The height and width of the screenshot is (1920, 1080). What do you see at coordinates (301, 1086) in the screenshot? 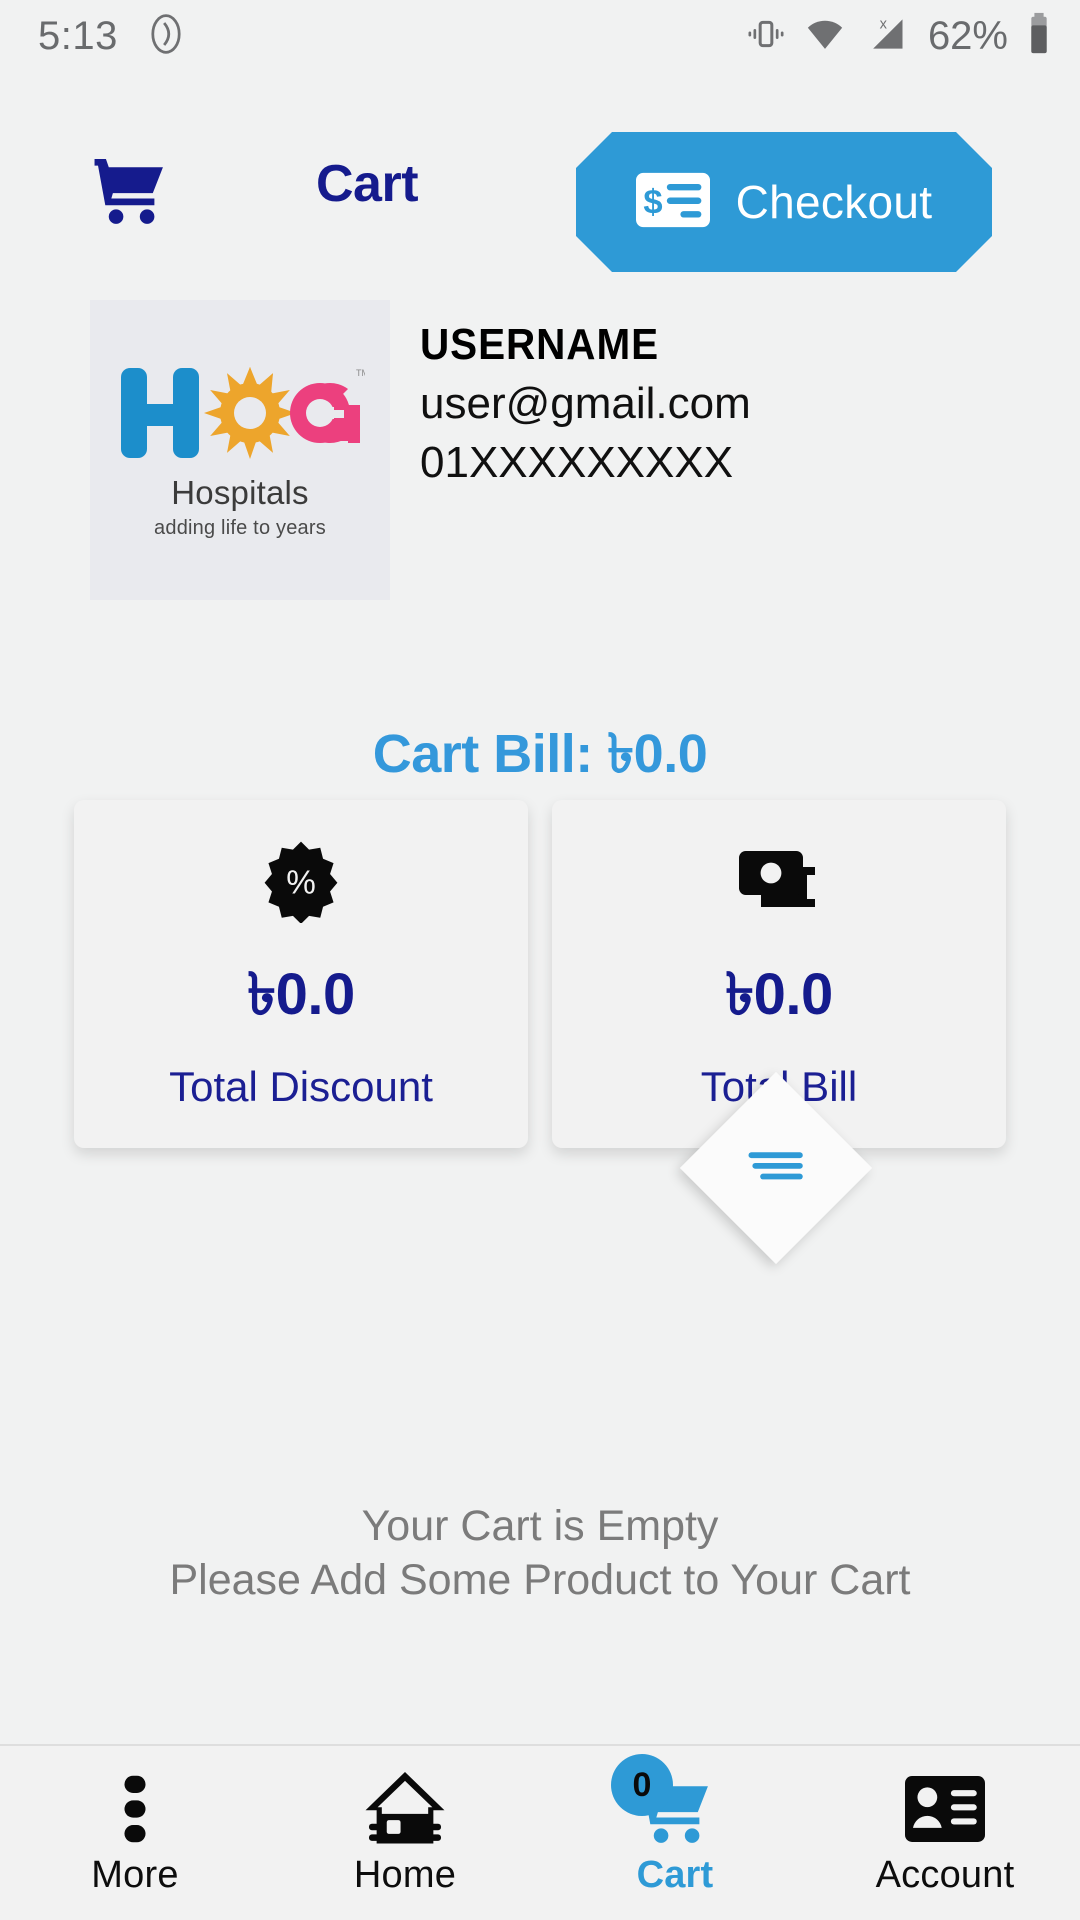
I see `total-discount-label: Total Discount` at bounding box center [301, 1086].